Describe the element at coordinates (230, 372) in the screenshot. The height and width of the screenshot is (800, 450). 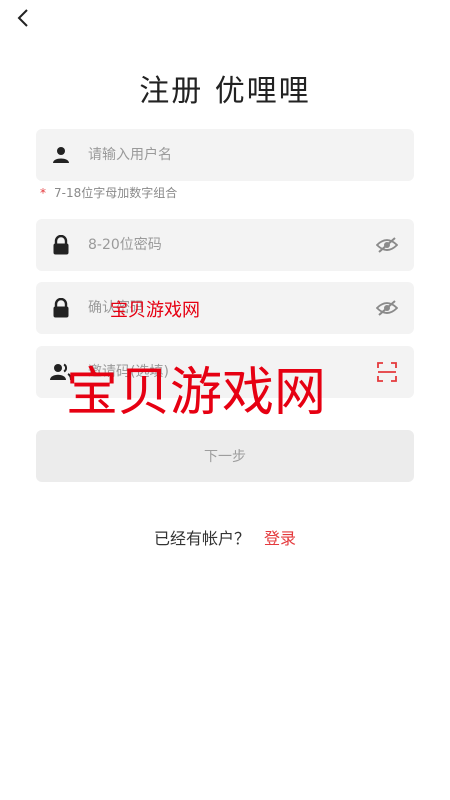
I see `invite-code-input` at that location.